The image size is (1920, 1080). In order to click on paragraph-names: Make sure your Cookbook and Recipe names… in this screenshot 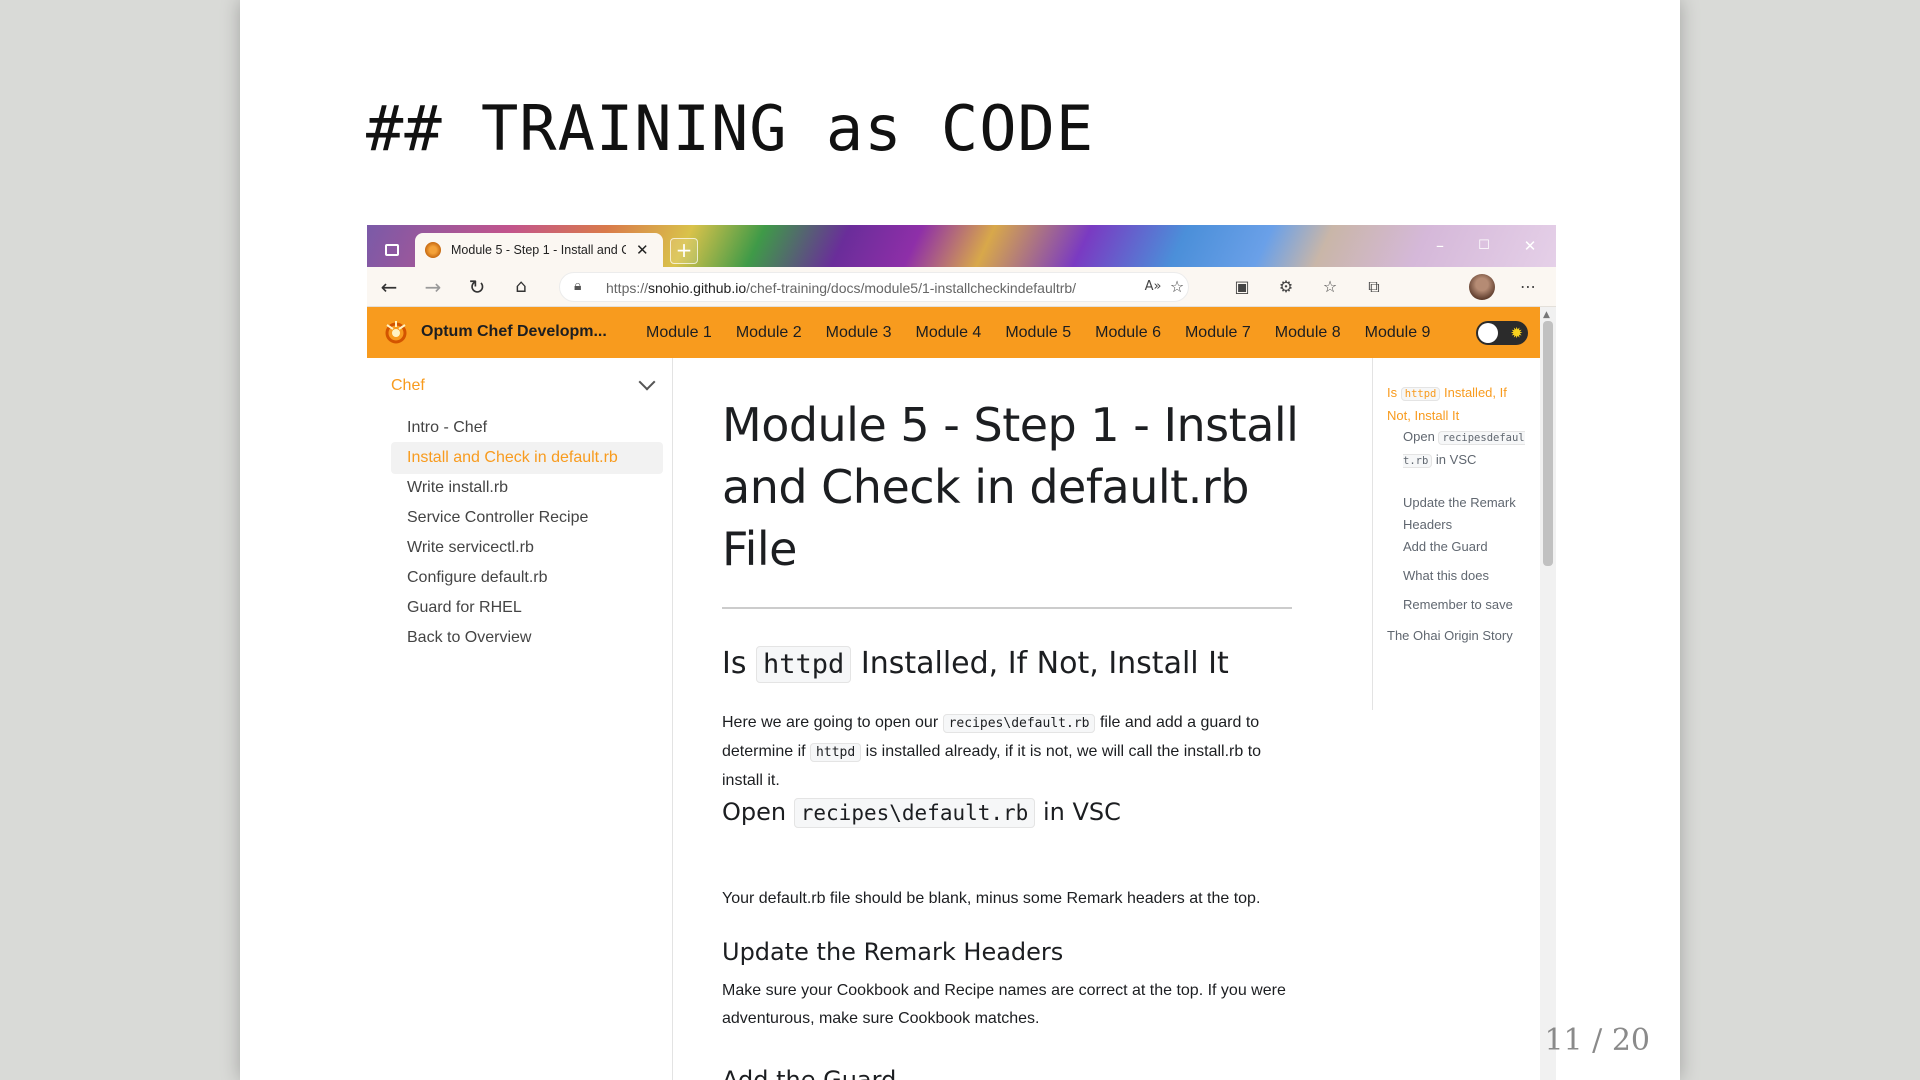, I will do `click(1004, 1004)`.